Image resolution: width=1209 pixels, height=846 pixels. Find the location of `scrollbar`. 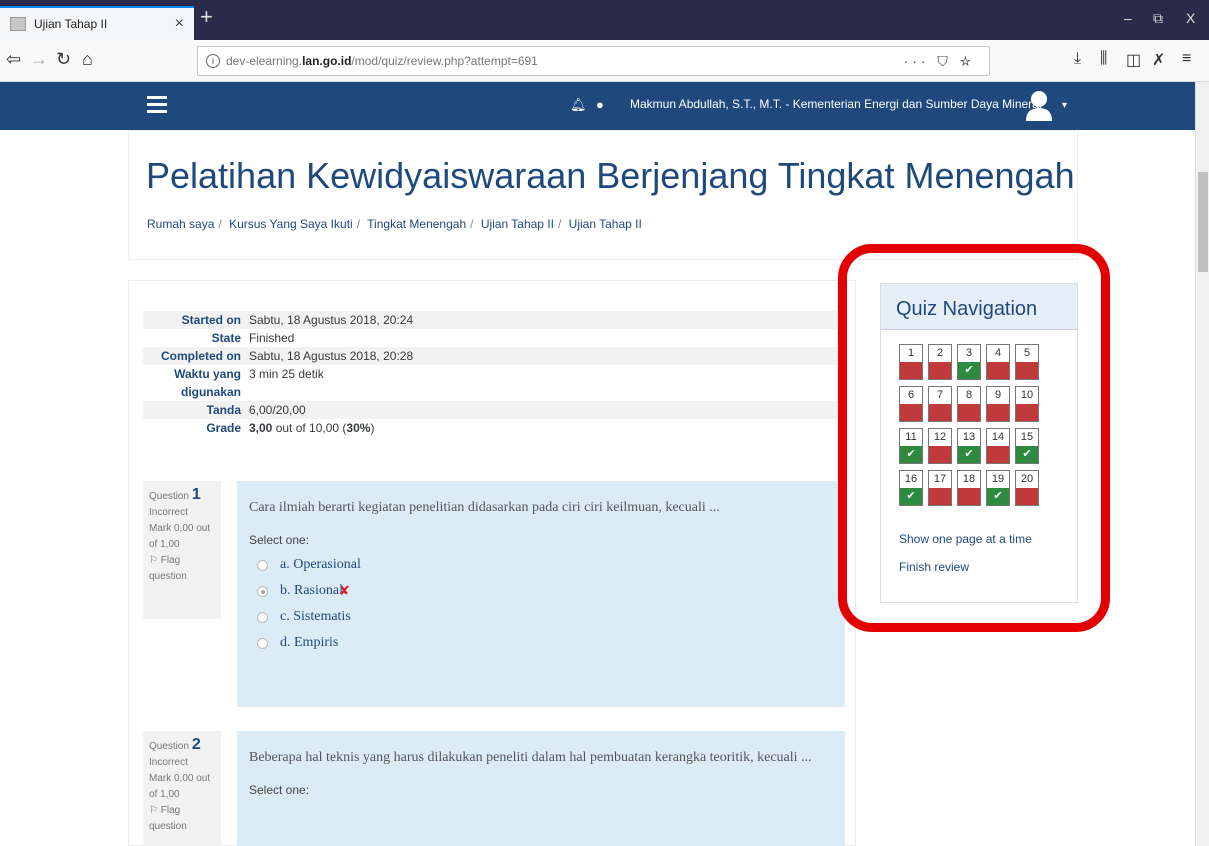

scrollbar is located at coordinates (1202, 464).